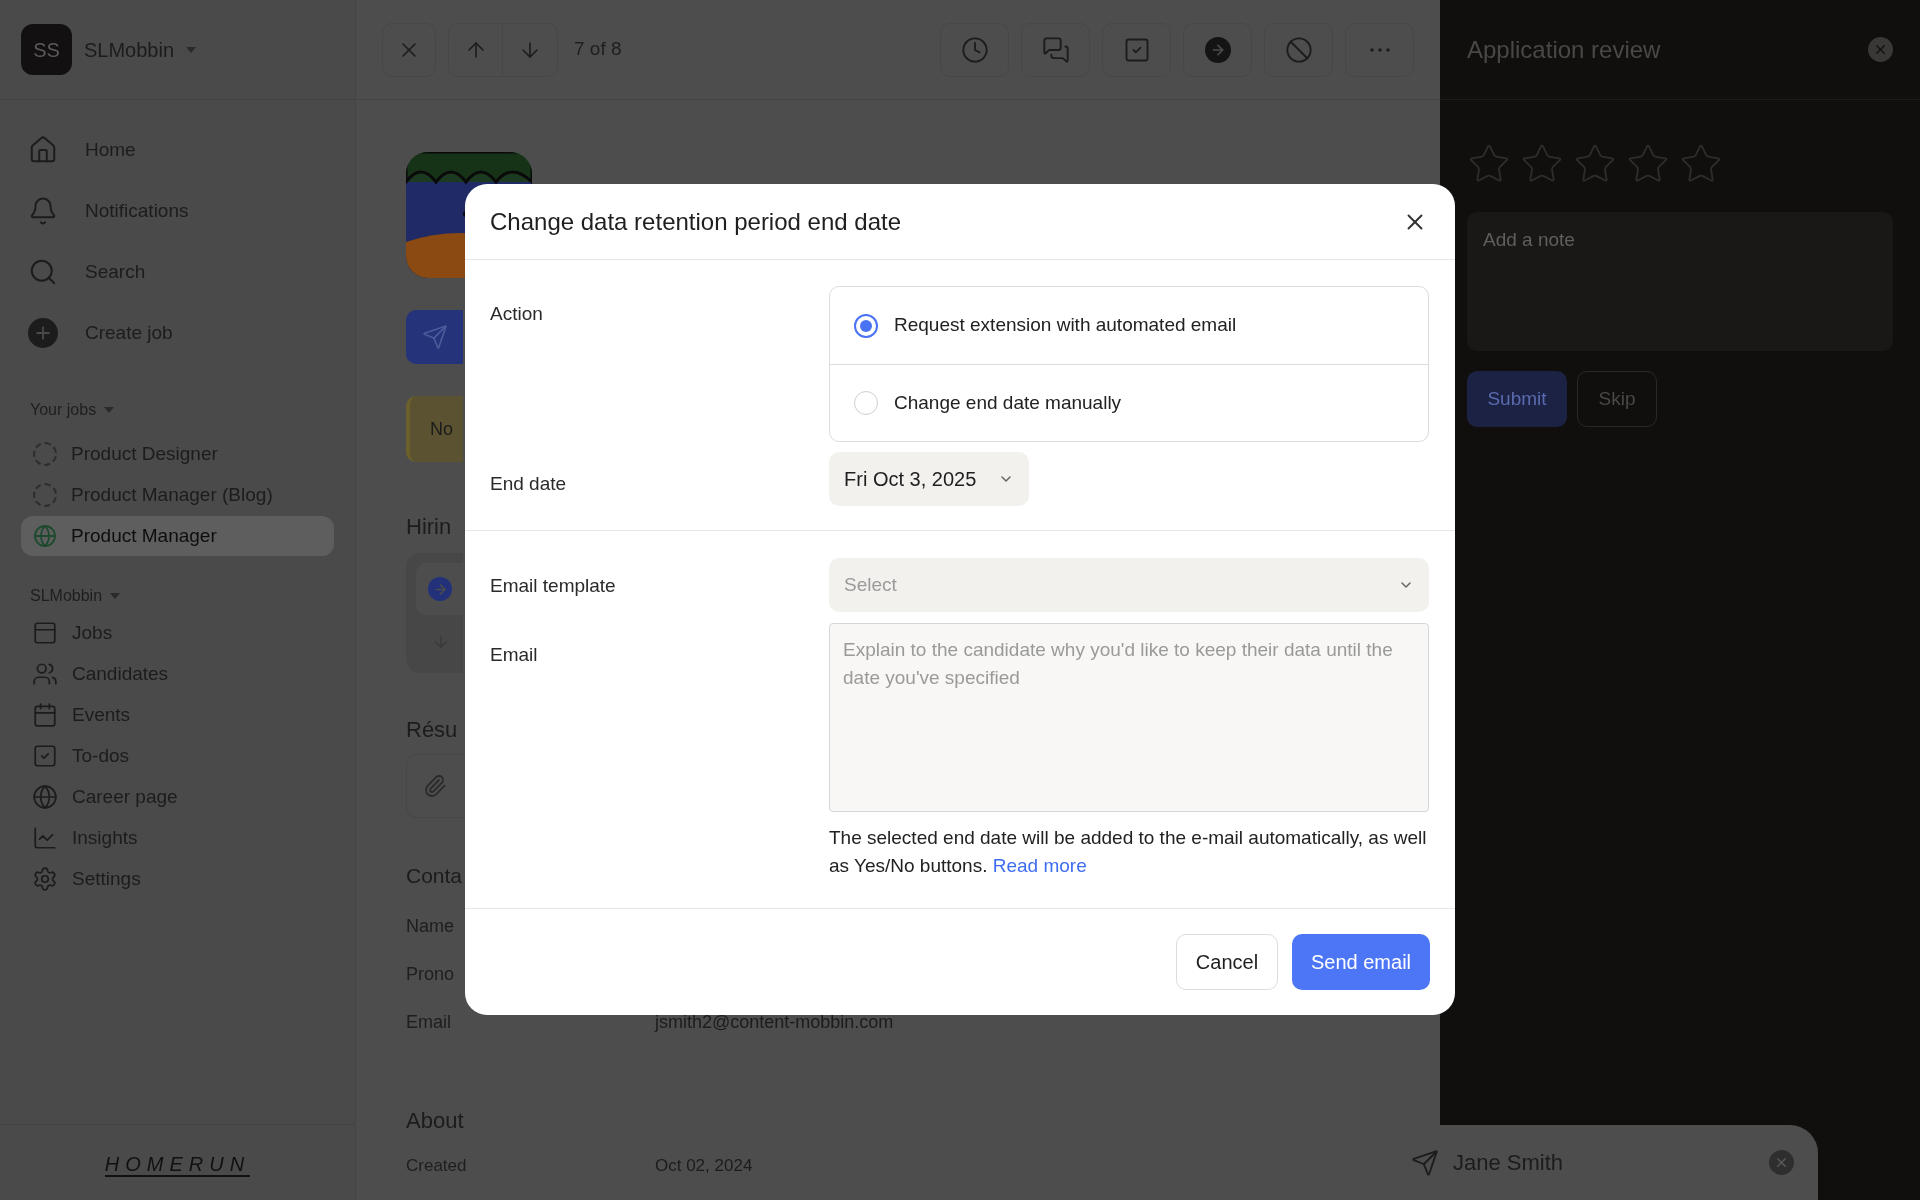  I want to click on date-select: Fri Oct 3, 2025, so click(929, 479).